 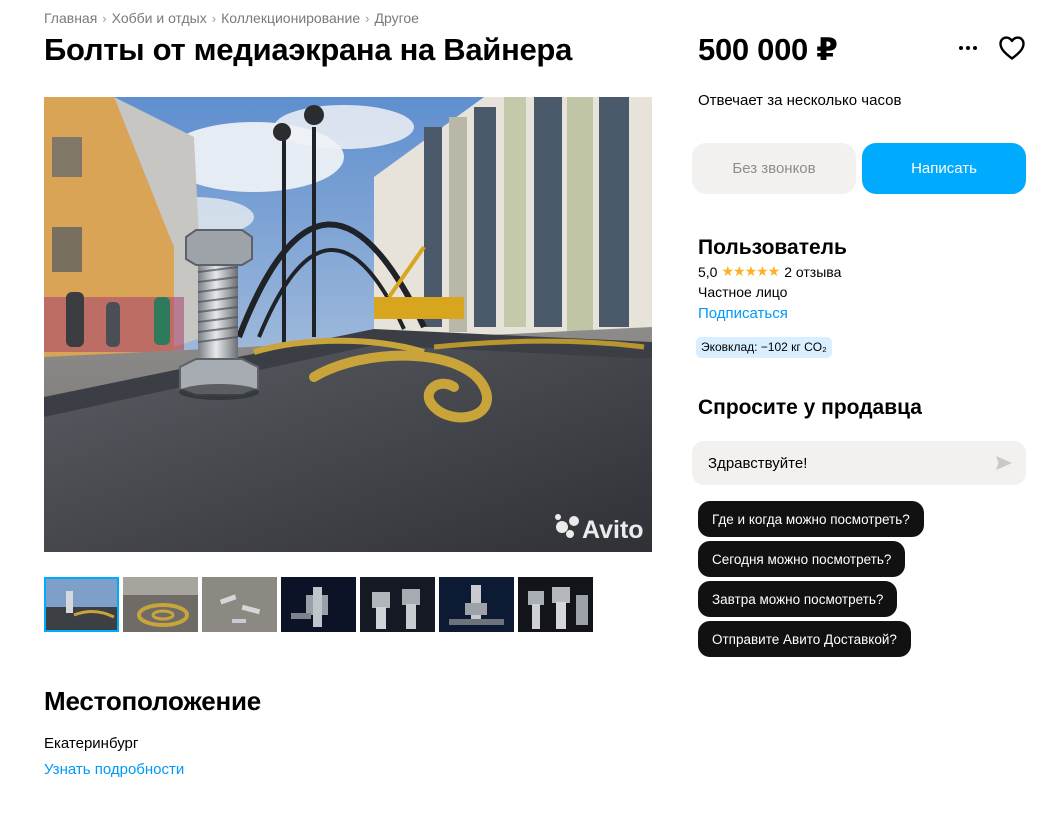 What do you see at coordinates (764, 347) in the screenshot?
I see `eco-badge: Эковклад: −102 кг CO₂` at bounding box center [764, 347].